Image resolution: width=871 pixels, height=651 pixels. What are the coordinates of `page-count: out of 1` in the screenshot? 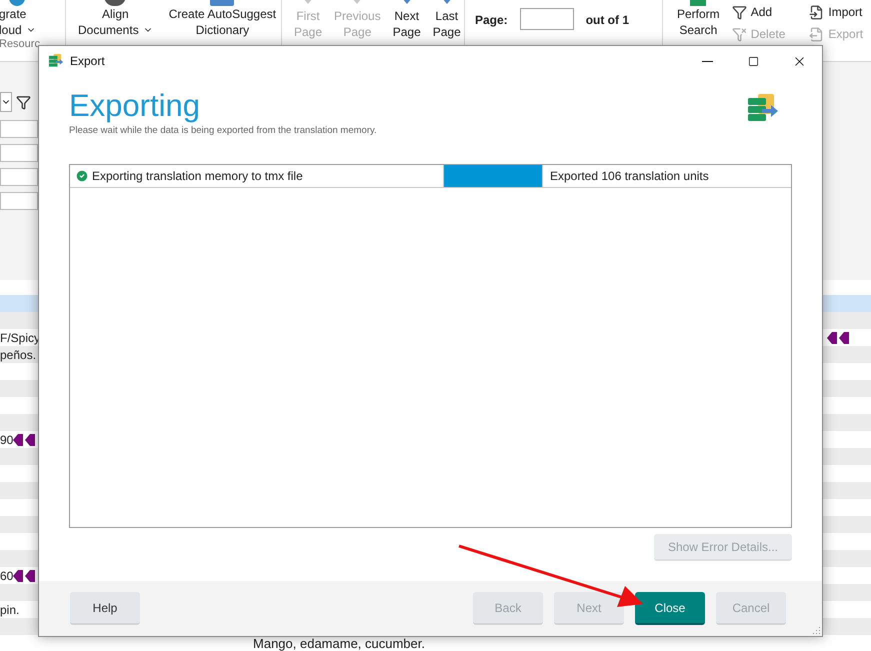 It's located at (608, 20).